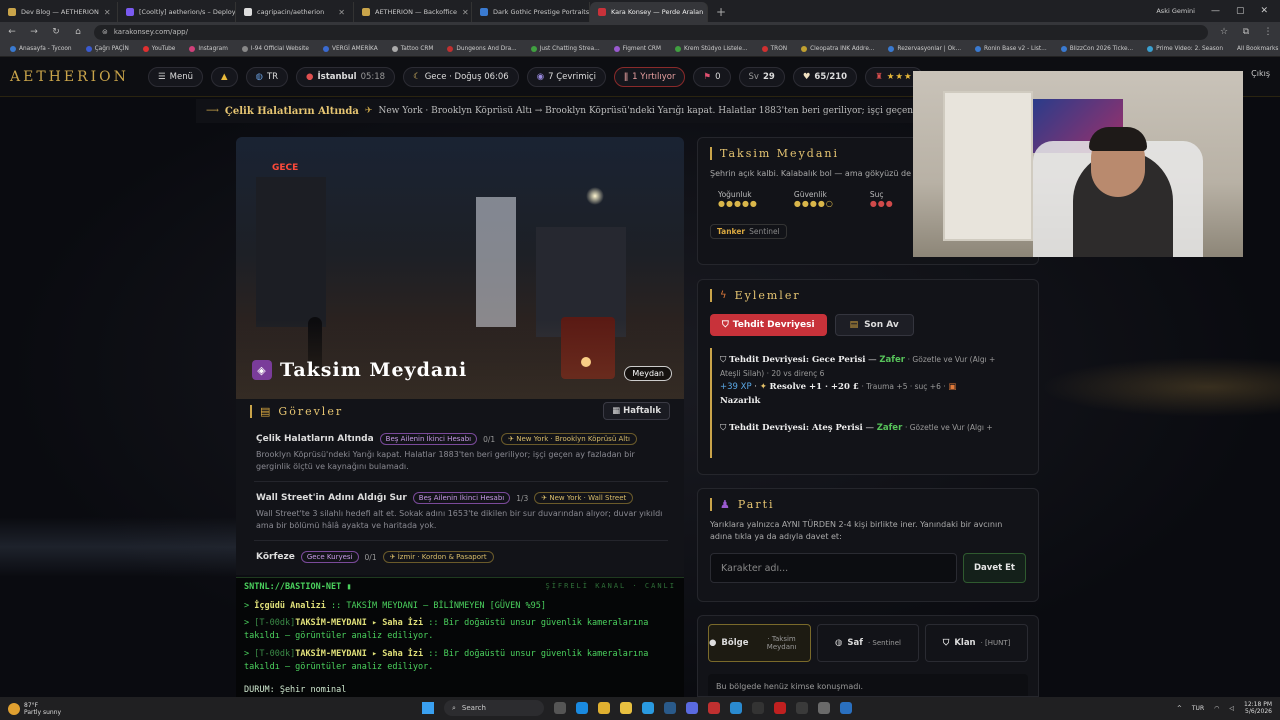 The height and width of the screenshot is (720, 1280). Describe the element at coordinates (412, 49) in the screenshot. I see `bookmark-item: Tattoo CRM` at that location.